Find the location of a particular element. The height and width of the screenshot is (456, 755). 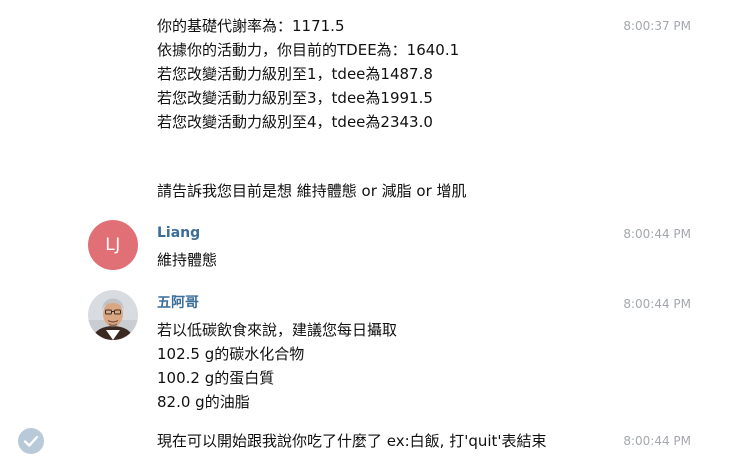

message-text: 若您改變活動力級別至4，tdee為2343.0 is located at coordinates (295, 122).